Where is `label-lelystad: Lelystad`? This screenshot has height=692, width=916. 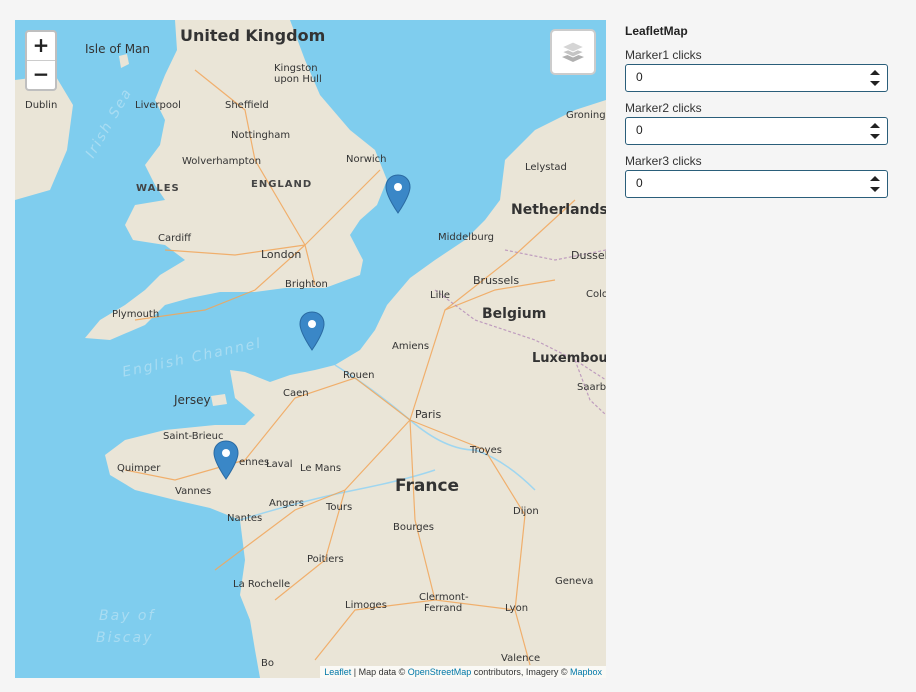
label-lelystad: Lelystad is located at coordinates (546, 167).